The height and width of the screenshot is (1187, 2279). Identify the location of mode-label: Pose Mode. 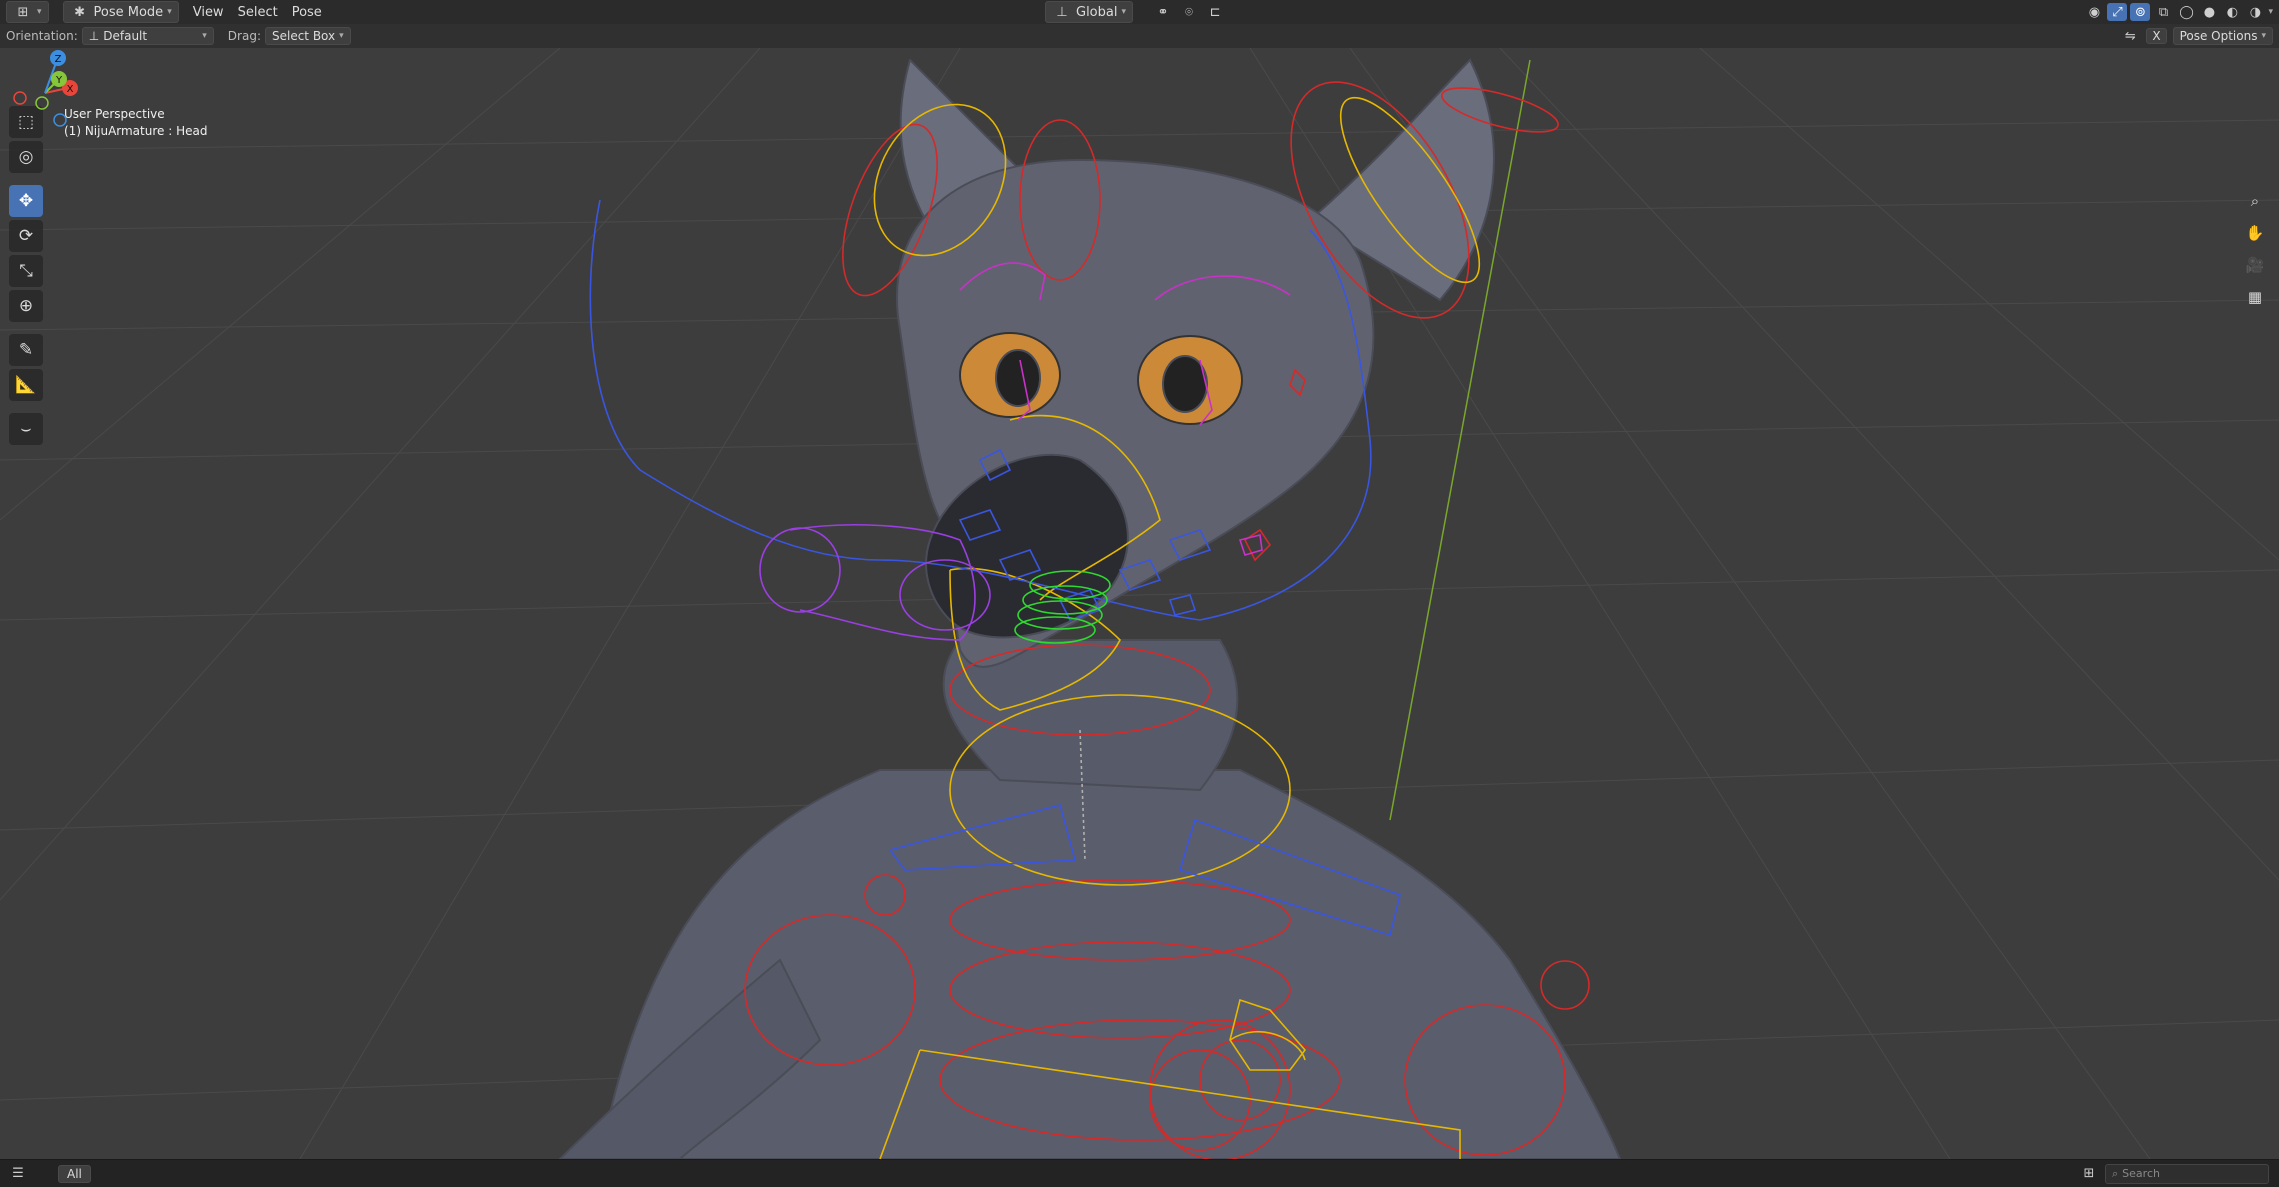
(128, 12).